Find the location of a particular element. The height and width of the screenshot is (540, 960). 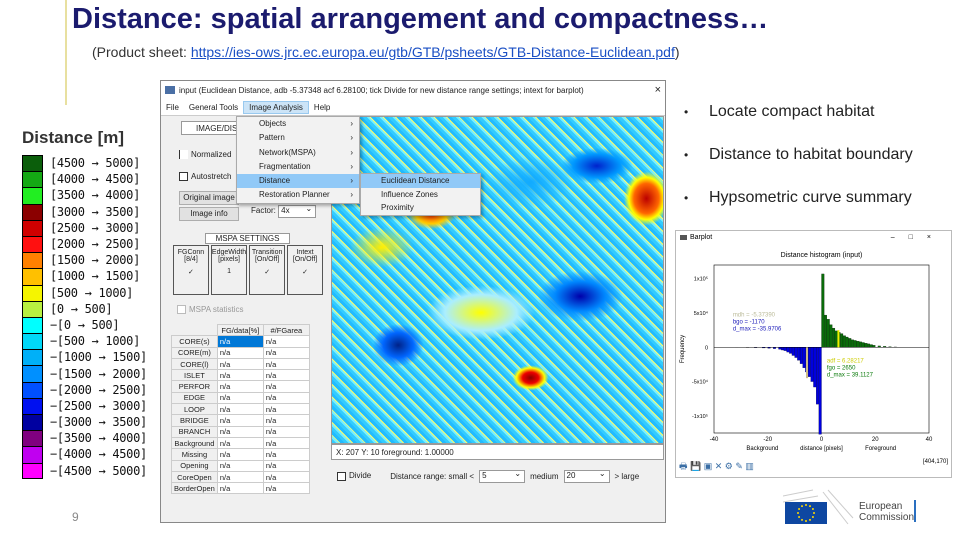

normalized-label: Normalized is located at coordinates (211, 154).